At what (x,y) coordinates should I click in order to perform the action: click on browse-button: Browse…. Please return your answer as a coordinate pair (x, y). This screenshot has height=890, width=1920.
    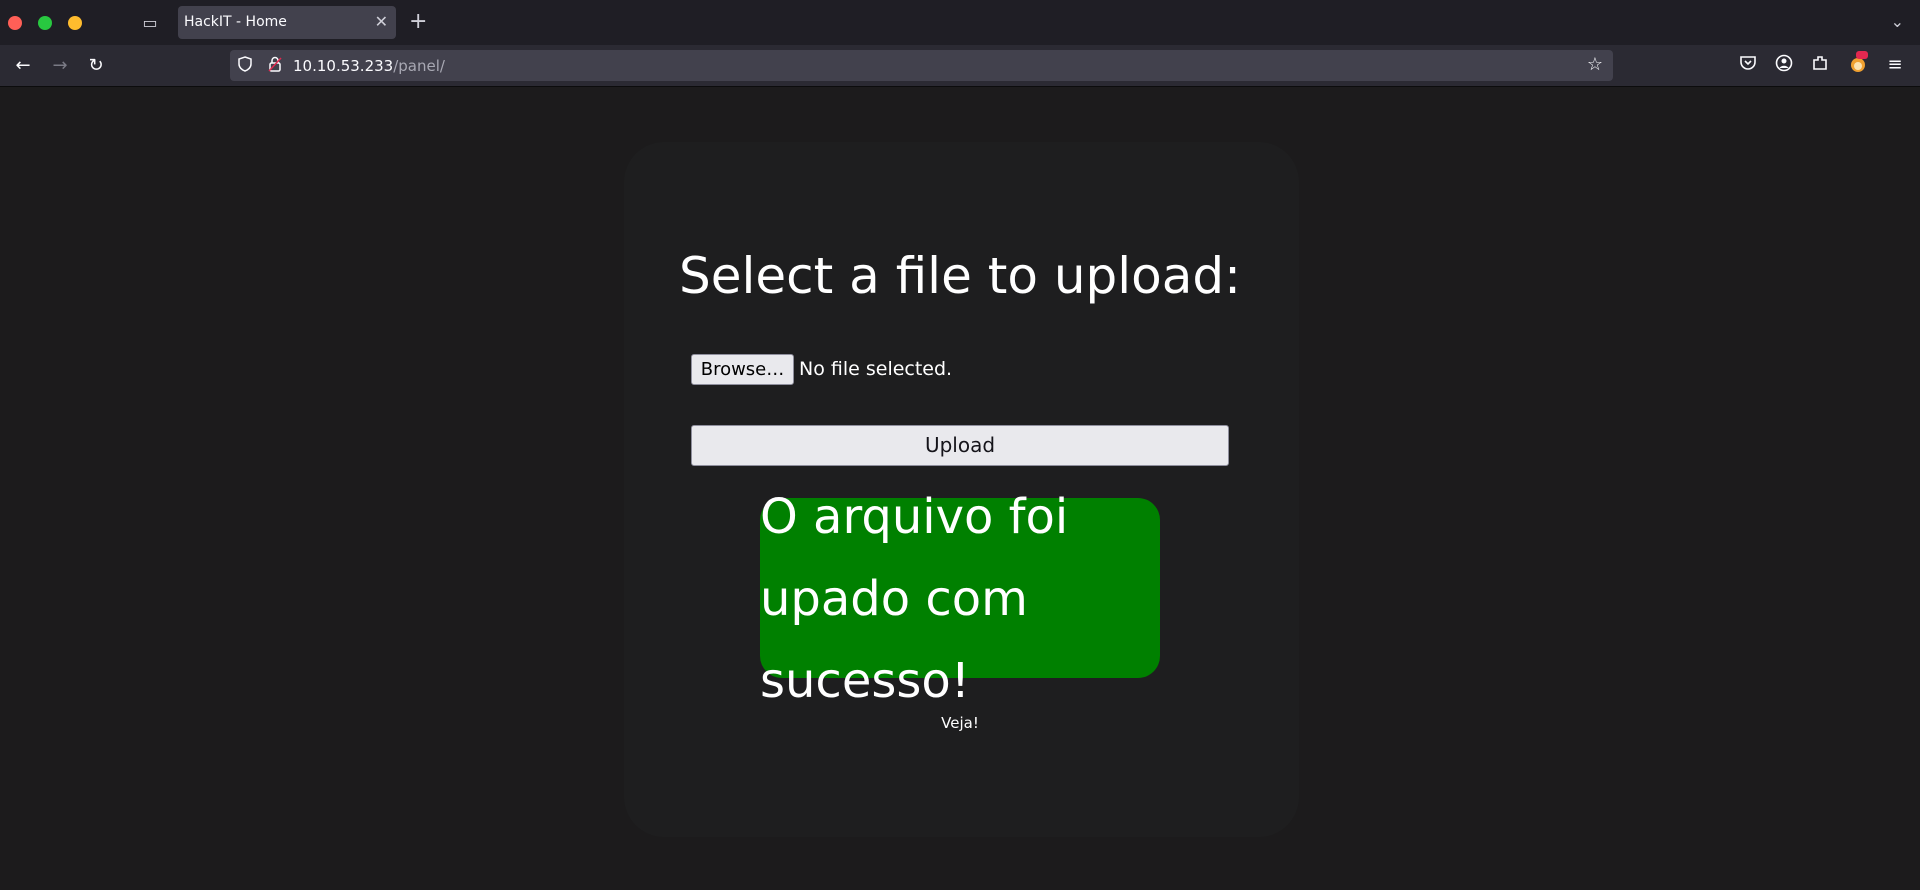
    Looking at the image, I should click on (742, 369).